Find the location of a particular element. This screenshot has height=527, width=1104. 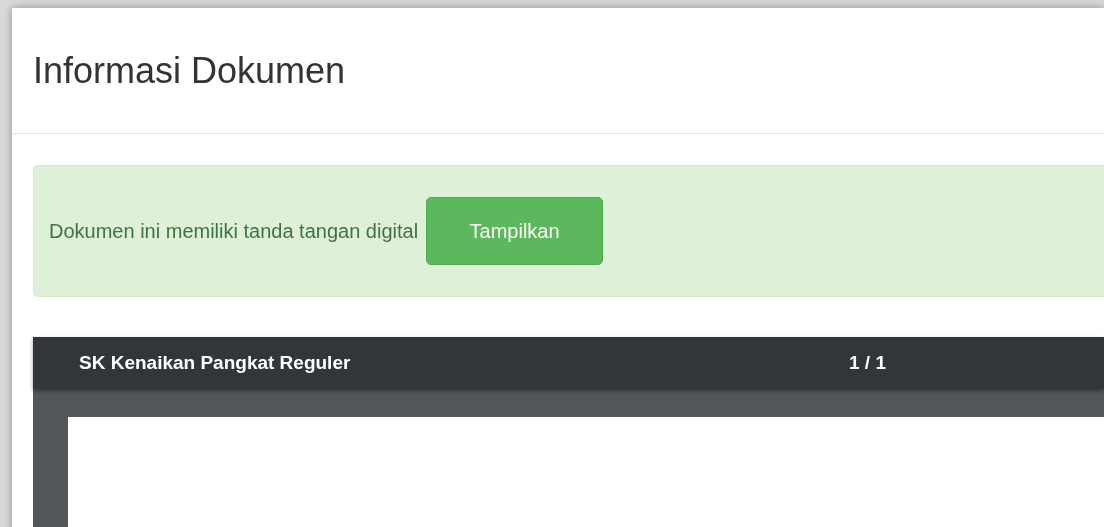

modal-title: Informasi Dokumen is located at coordinates (189, 70).